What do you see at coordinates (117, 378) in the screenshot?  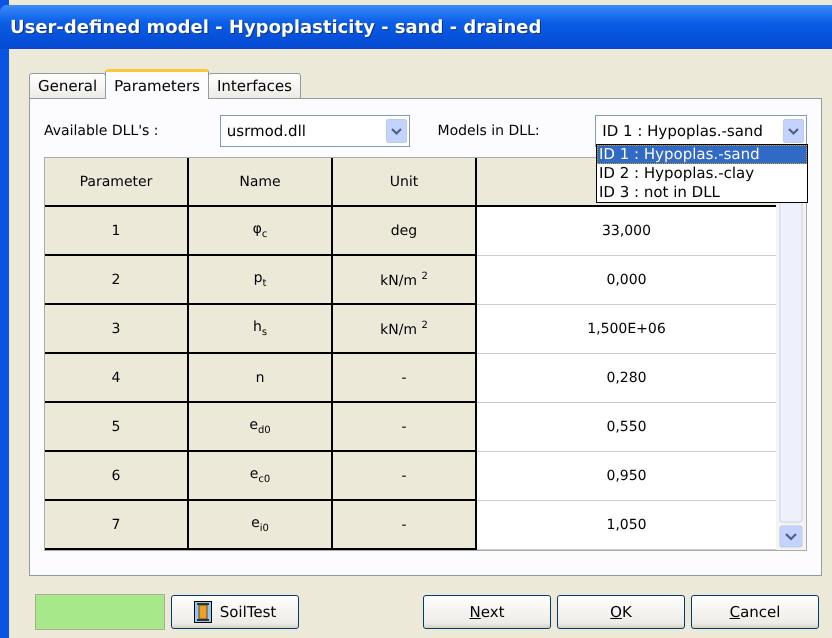 I see `table-cell: 4` at bounding box center [117, 378].